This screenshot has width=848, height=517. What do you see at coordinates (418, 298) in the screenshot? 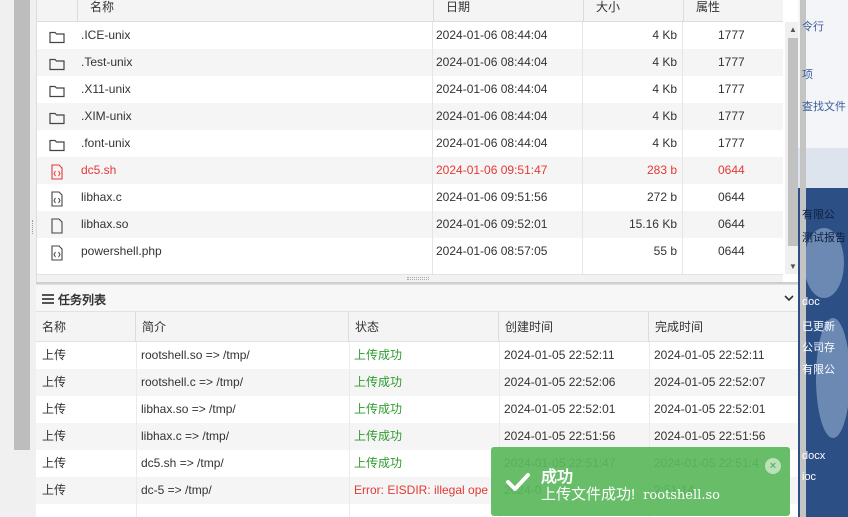
I see `task-panel-titlebar: 任务列表` at bounding box center [418, 298].